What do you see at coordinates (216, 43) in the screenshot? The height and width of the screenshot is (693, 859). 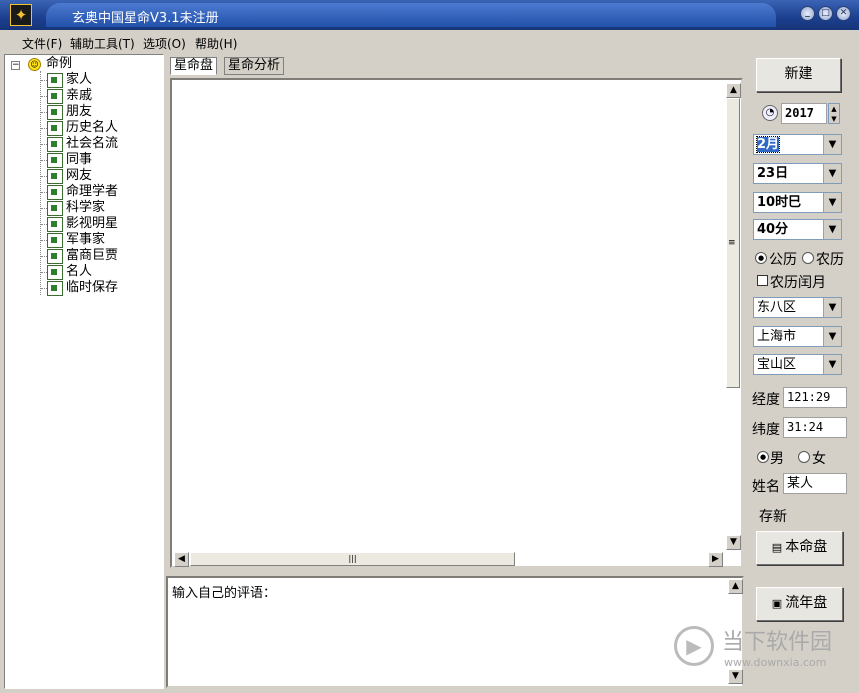 I see `menu-help: 帮助(H)` at bounding box center [216, 43].